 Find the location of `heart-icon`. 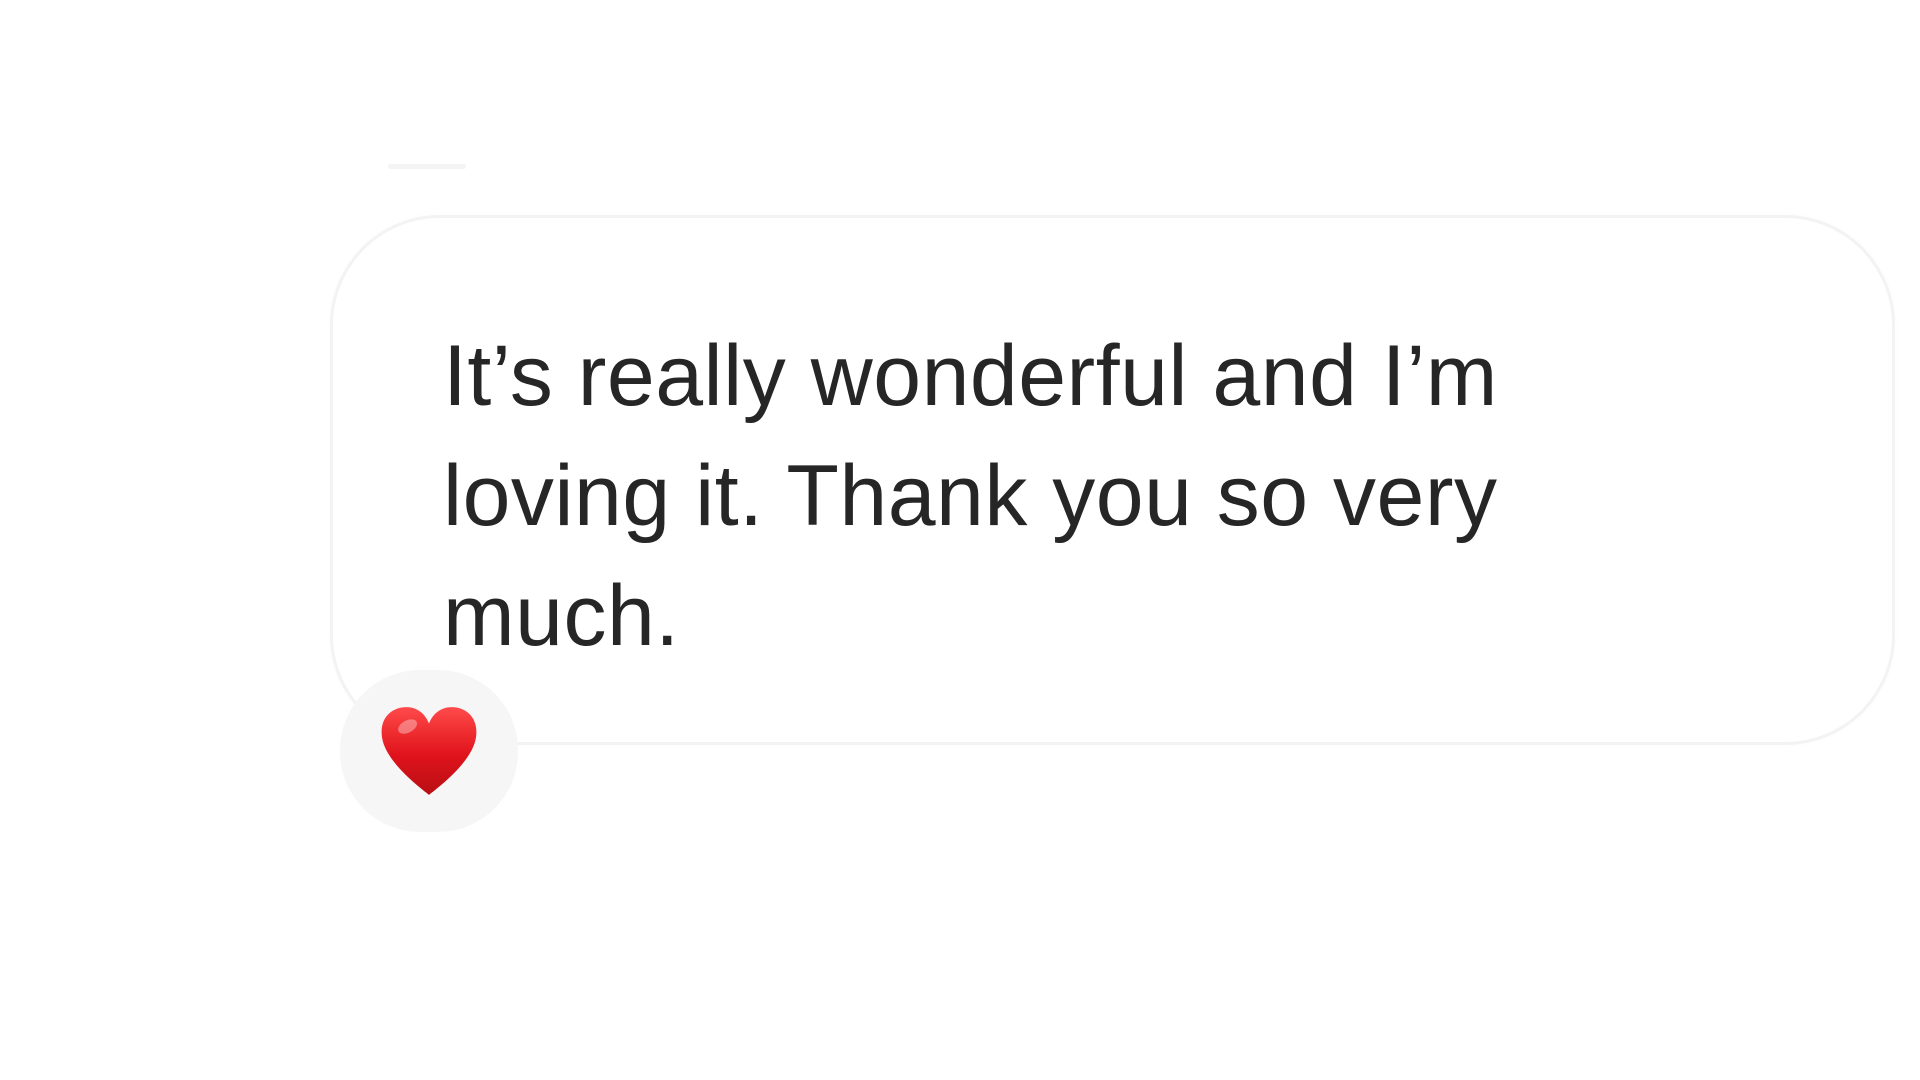

heart-icon is located at coordinates (429, 751).